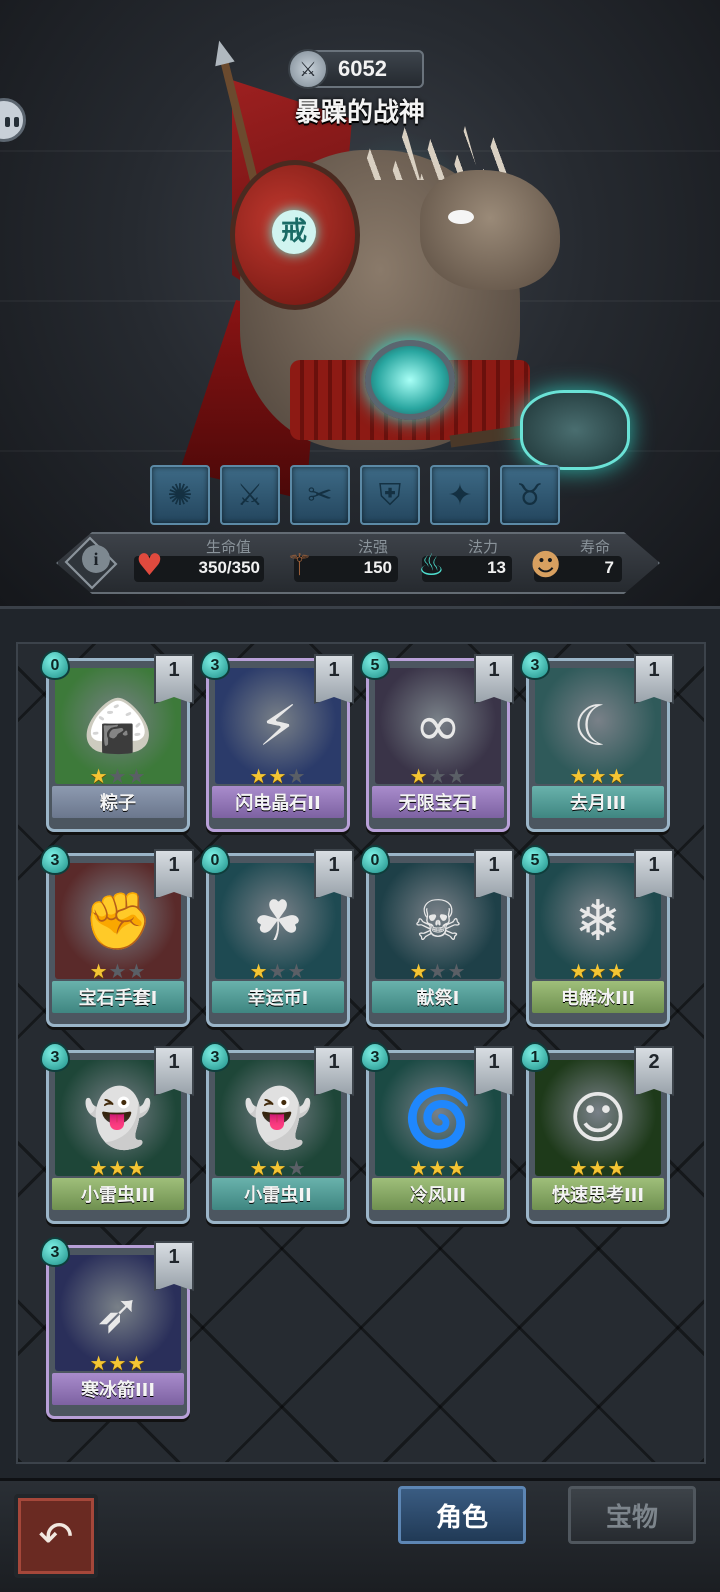 The width and height of the screenshot is (720, 1592). Describe the element at coordinates (597, 741) in the screenshot. I see `card-item: ☾ ★★★ 去月III 3 1` at that location.